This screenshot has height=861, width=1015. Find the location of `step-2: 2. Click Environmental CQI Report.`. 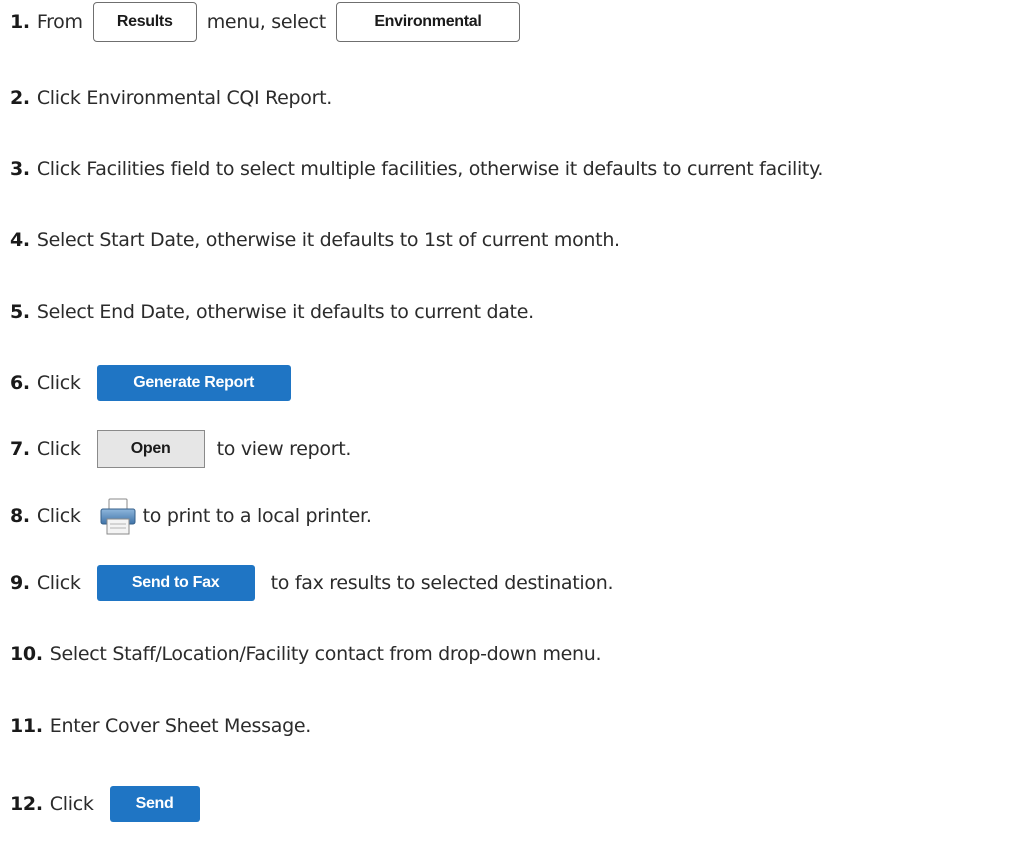

step-2: 2. Click Environmental CQI Report. is located at coordinates (171, 98).